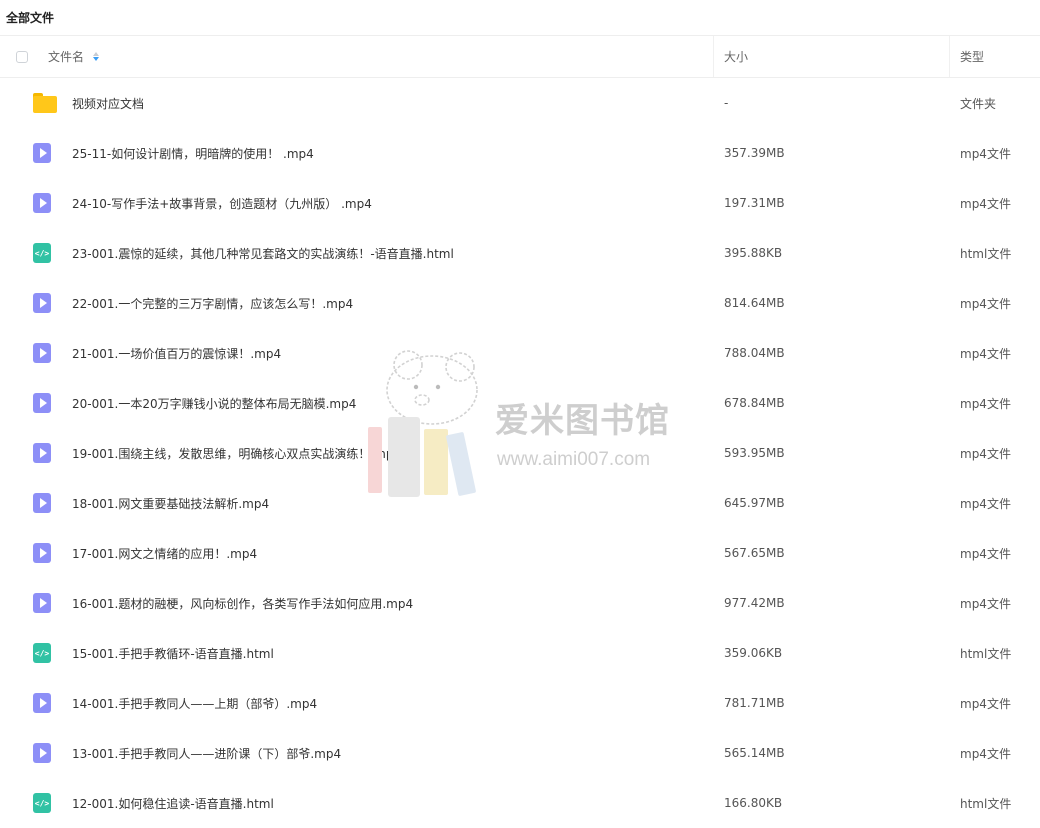  I want to click on top-bar: 全部文件, so click(520, 18).